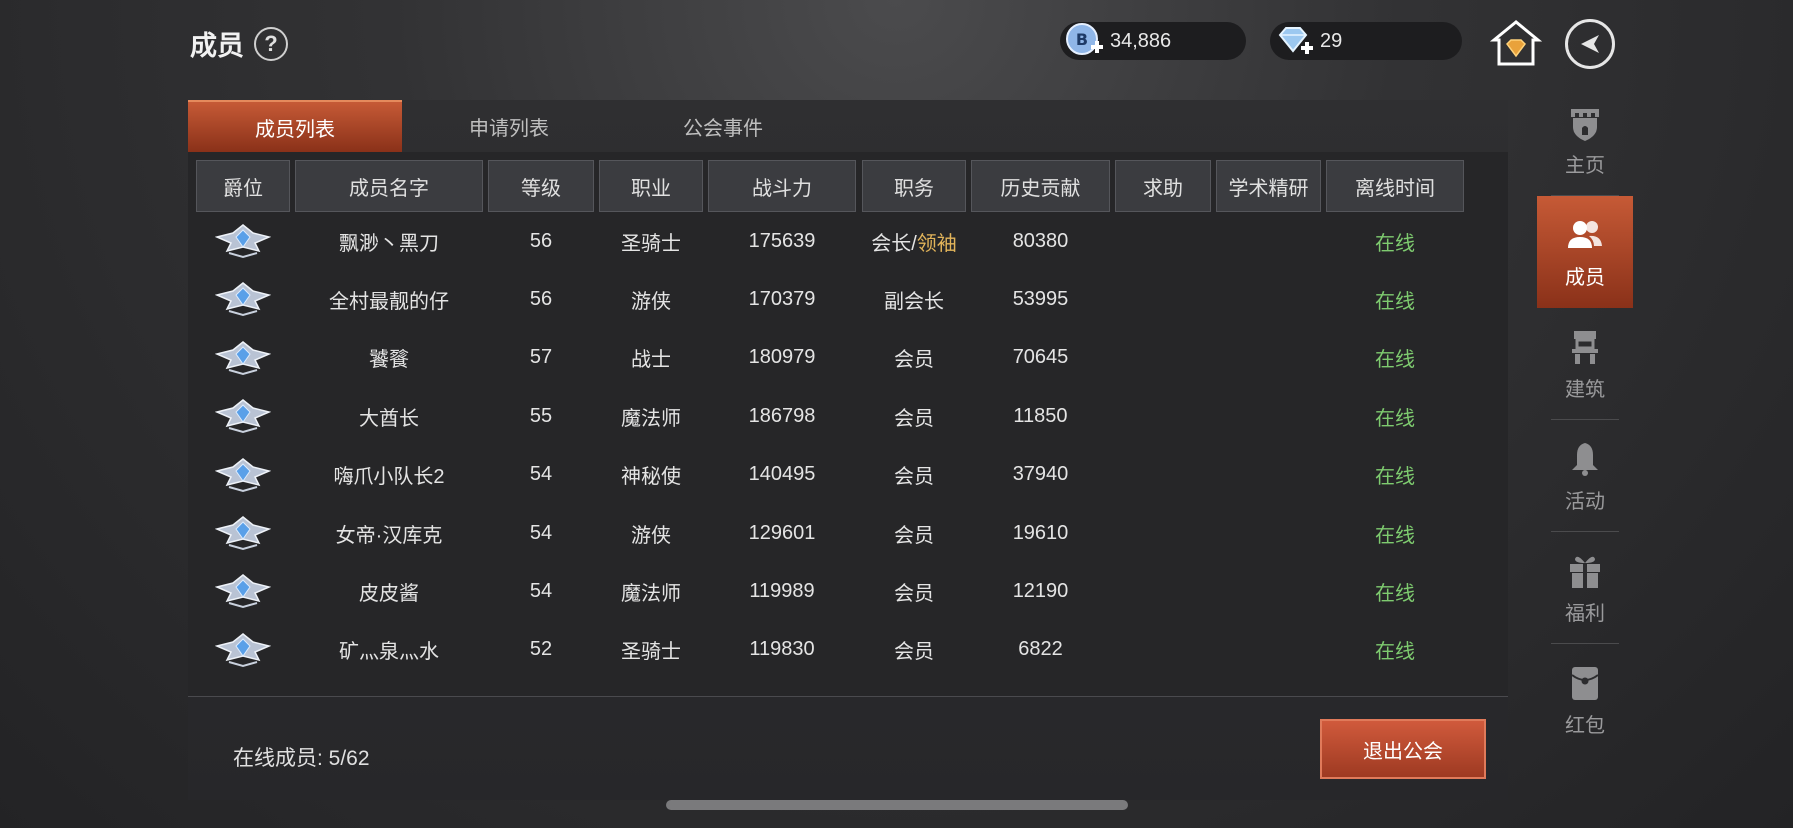  I want to click on member-name: 矿灬泉灬水, so click(389, 652).